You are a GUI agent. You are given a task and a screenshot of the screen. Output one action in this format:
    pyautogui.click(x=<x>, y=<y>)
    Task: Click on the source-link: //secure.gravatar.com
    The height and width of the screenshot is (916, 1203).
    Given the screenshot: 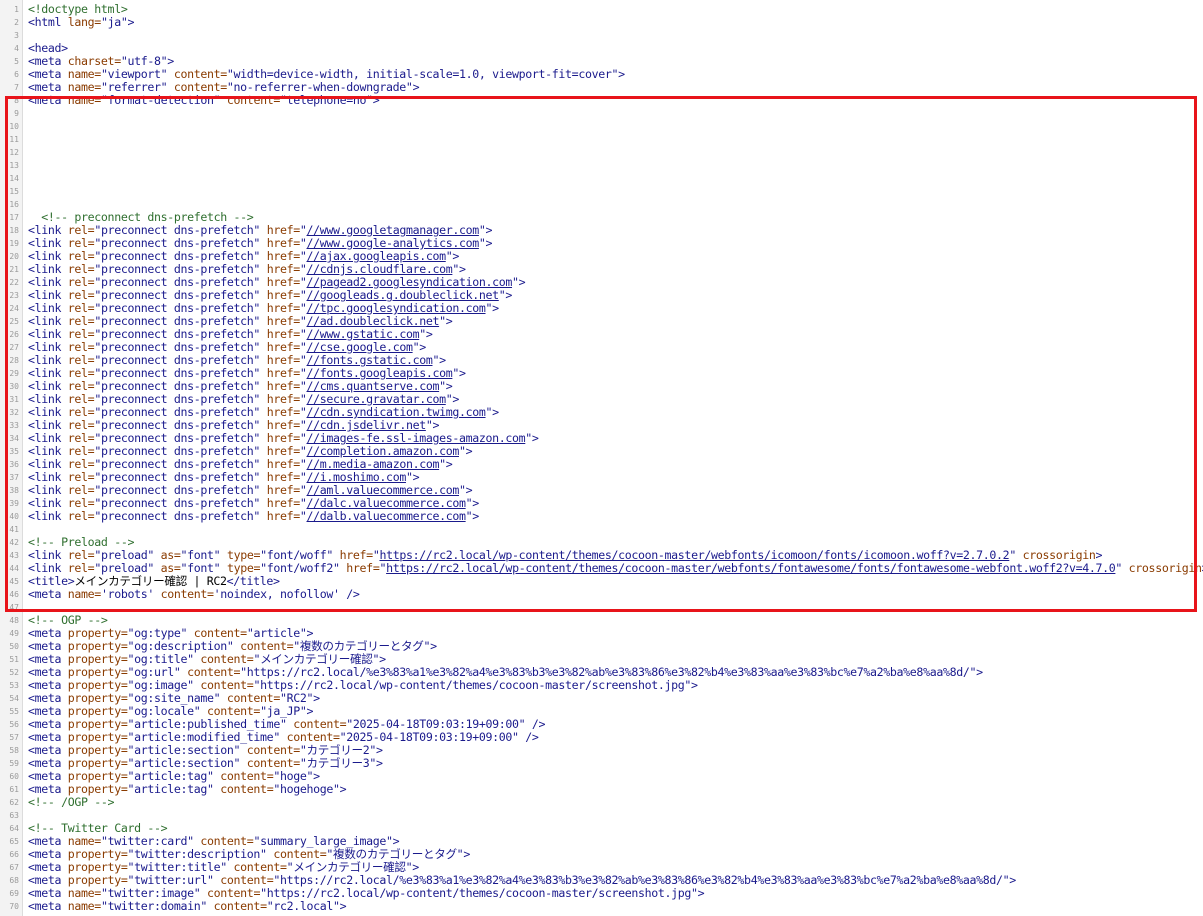 What is the action you would take?
    pyautogui.click(x=377, y=399)
    